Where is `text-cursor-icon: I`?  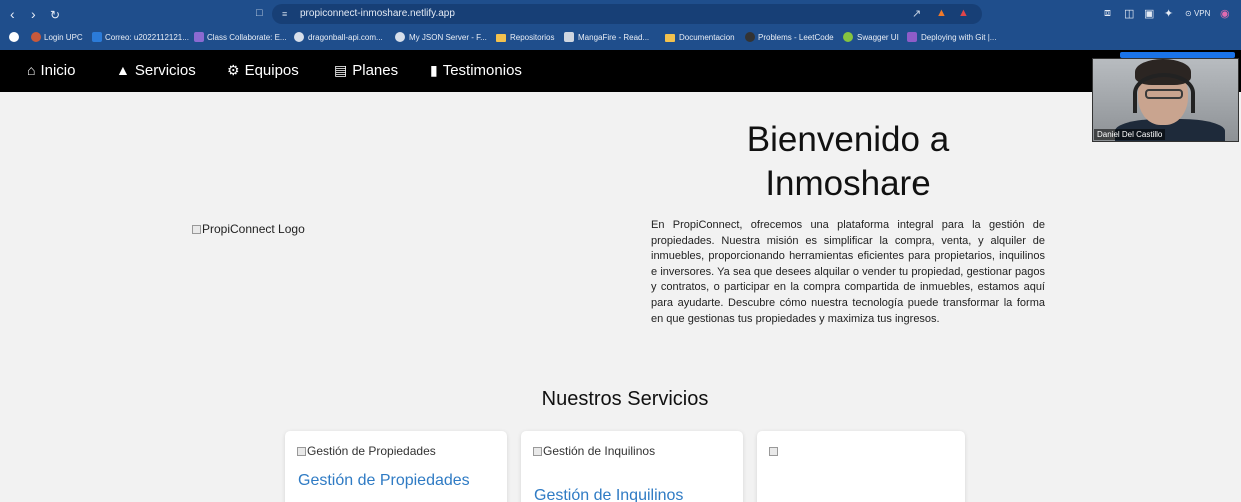
text-cursor-icon: I is located at coordinates (917, 182).